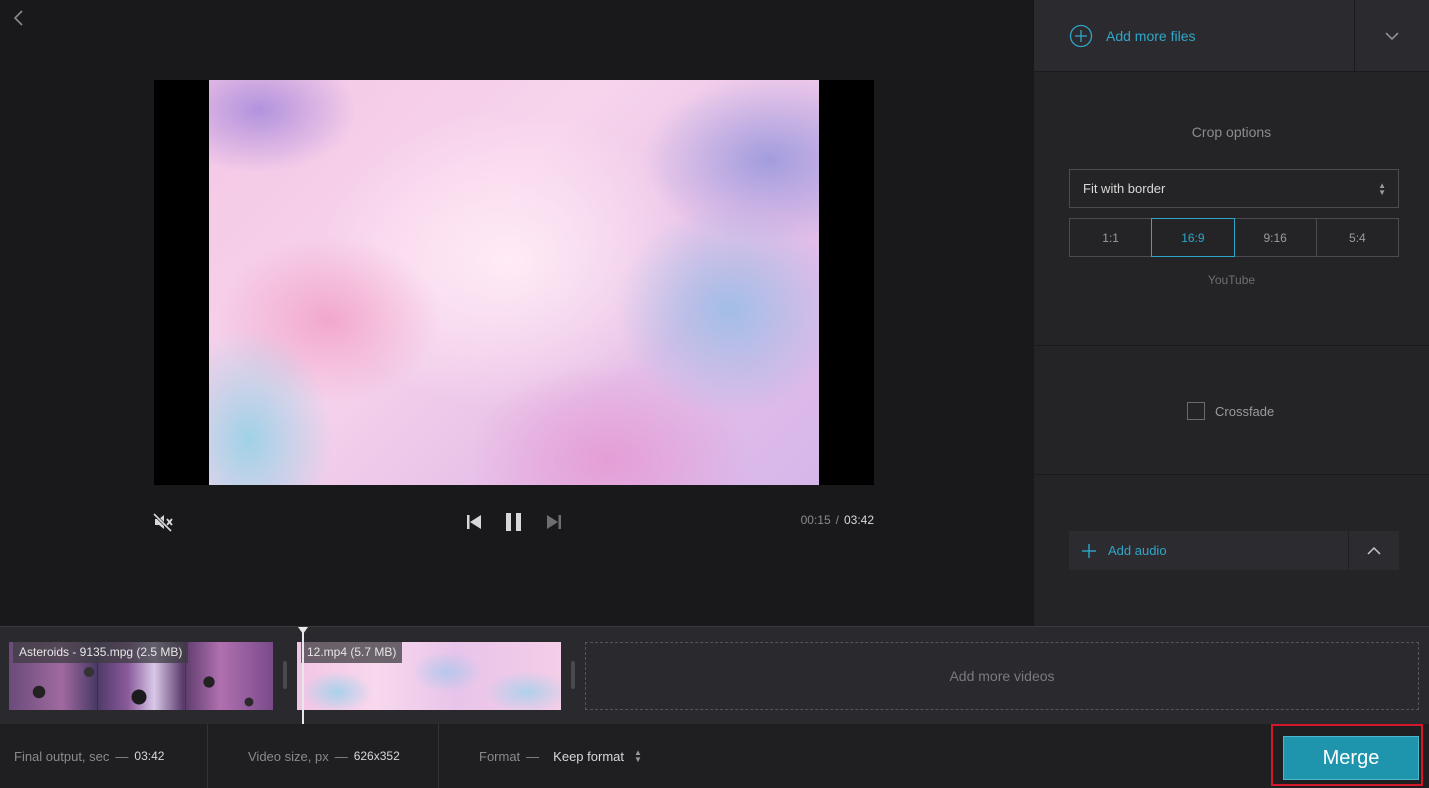 The image size is (1429, 788). I want to click on playback-time: 00:15 / 03:42, so click(822, 520).